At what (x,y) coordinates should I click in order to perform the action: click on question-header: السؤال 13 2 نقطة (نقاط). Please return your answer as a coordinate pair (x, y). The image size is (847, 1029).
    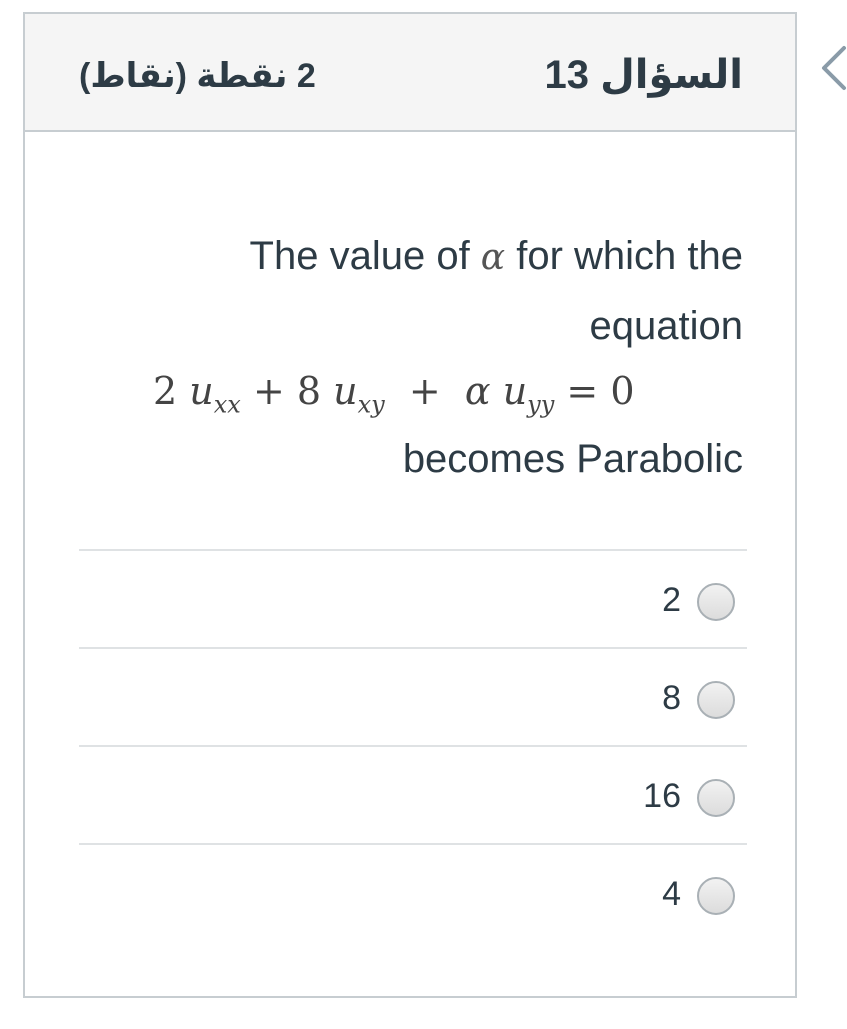
    Looking at the image, I should click on (410, 73).